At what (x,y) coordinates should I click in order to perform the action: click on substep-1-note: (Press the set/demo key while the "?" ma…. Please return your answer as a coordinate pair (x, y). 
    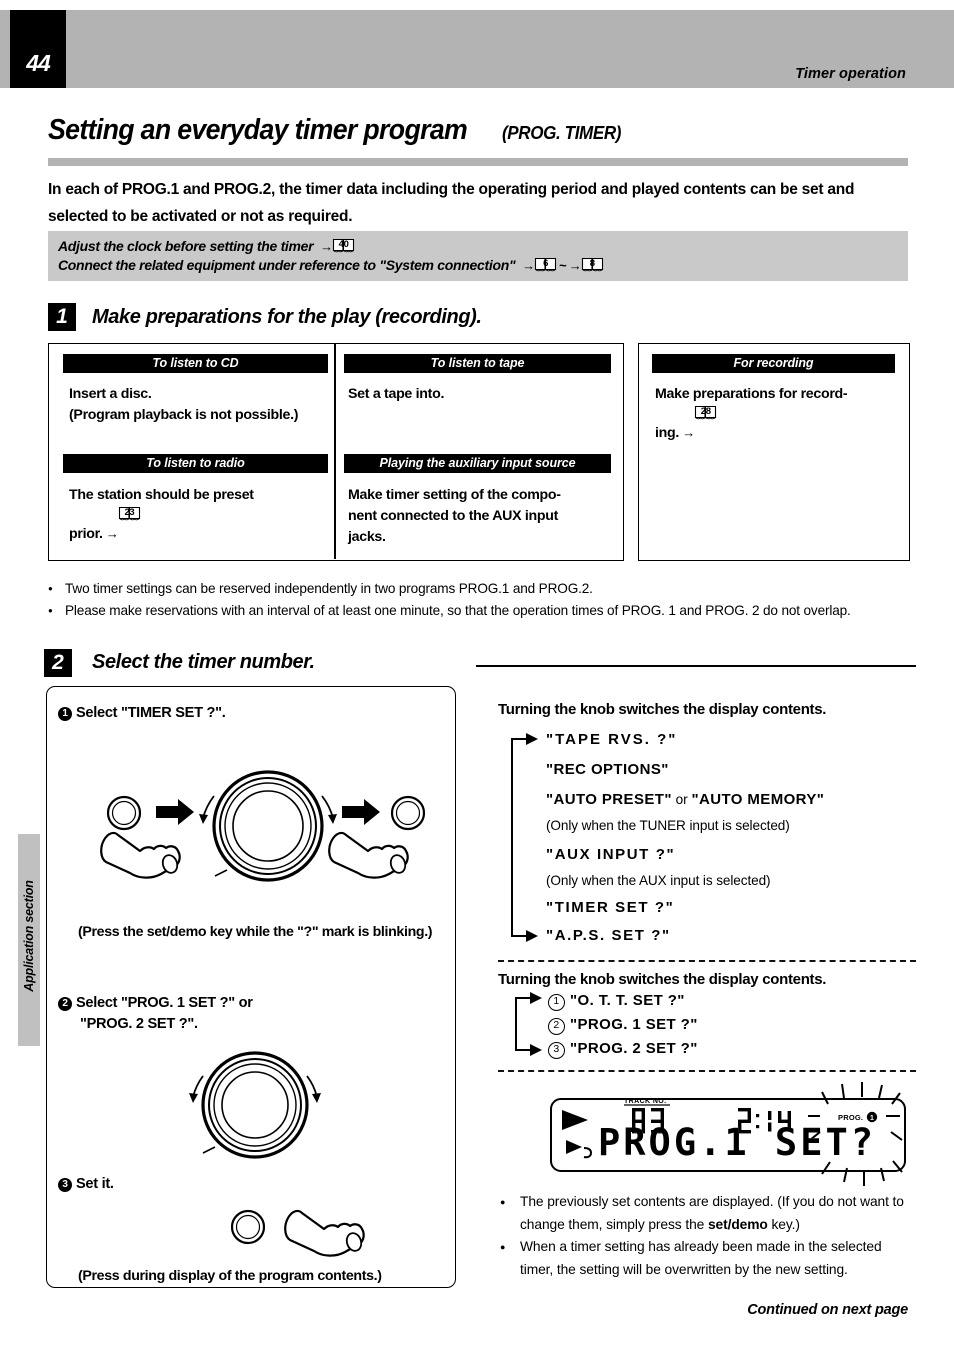
    Looking at the image, I should click on (255, 932).